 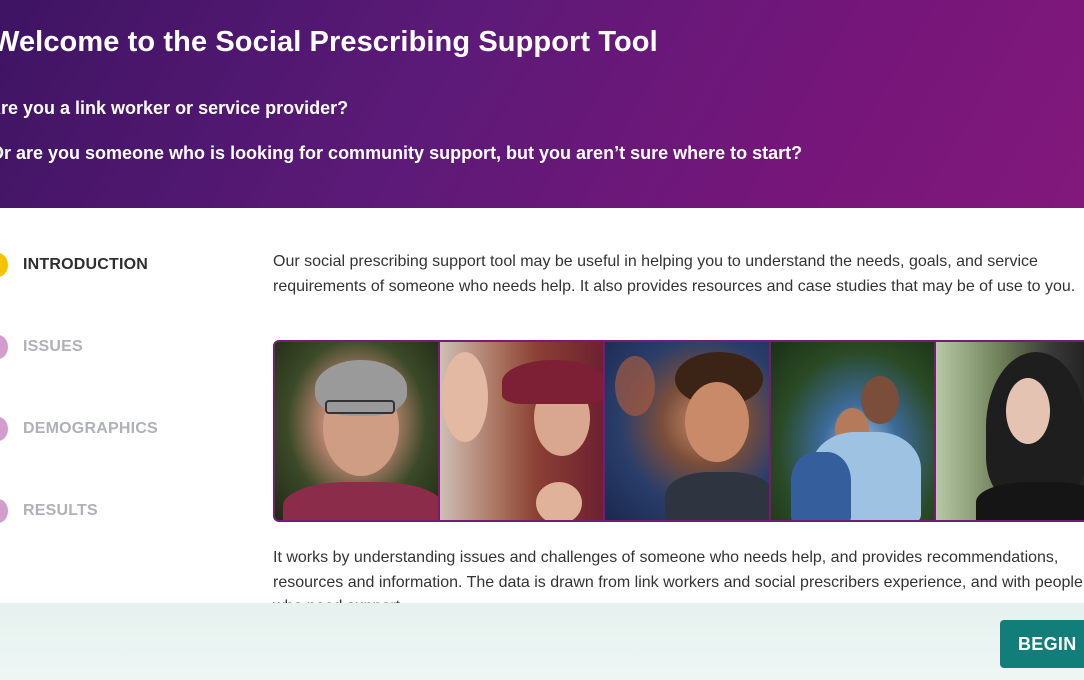 What do you see at coordinates (687, 431) in the screenshot?
I see `photo-young-man-thinking` at bounding box center [687, 431].